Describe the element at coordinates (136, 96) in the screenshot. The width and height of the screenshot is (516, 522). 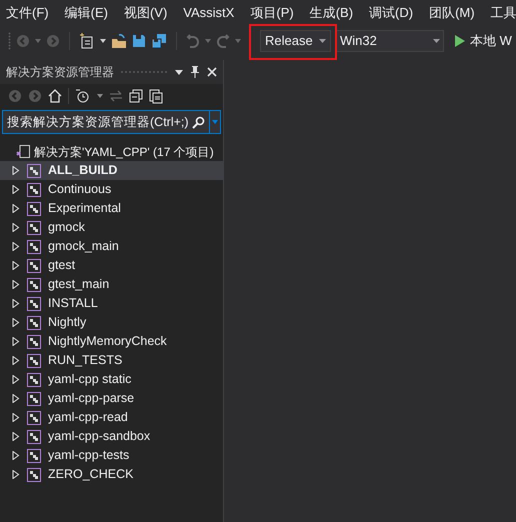
I see `collapse-icon` at that location.